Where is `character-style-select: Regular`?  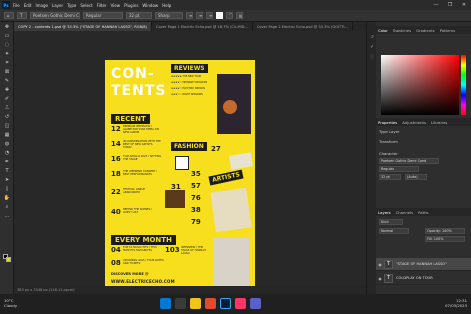 character-style-select: Regular is located at coordinates (399, 169).